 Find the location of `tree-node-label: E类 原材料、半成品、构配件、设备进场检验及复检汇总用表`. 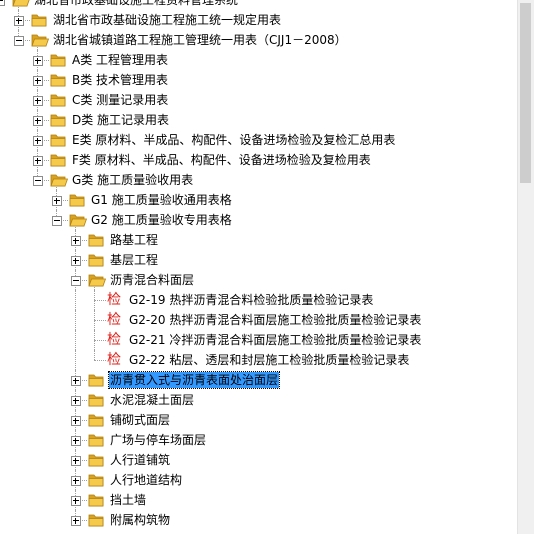

tree-node-label: E类 原材料、半成品、构配件、设备进场检验及复检汇总用表 is located at coordinates (233, 140).